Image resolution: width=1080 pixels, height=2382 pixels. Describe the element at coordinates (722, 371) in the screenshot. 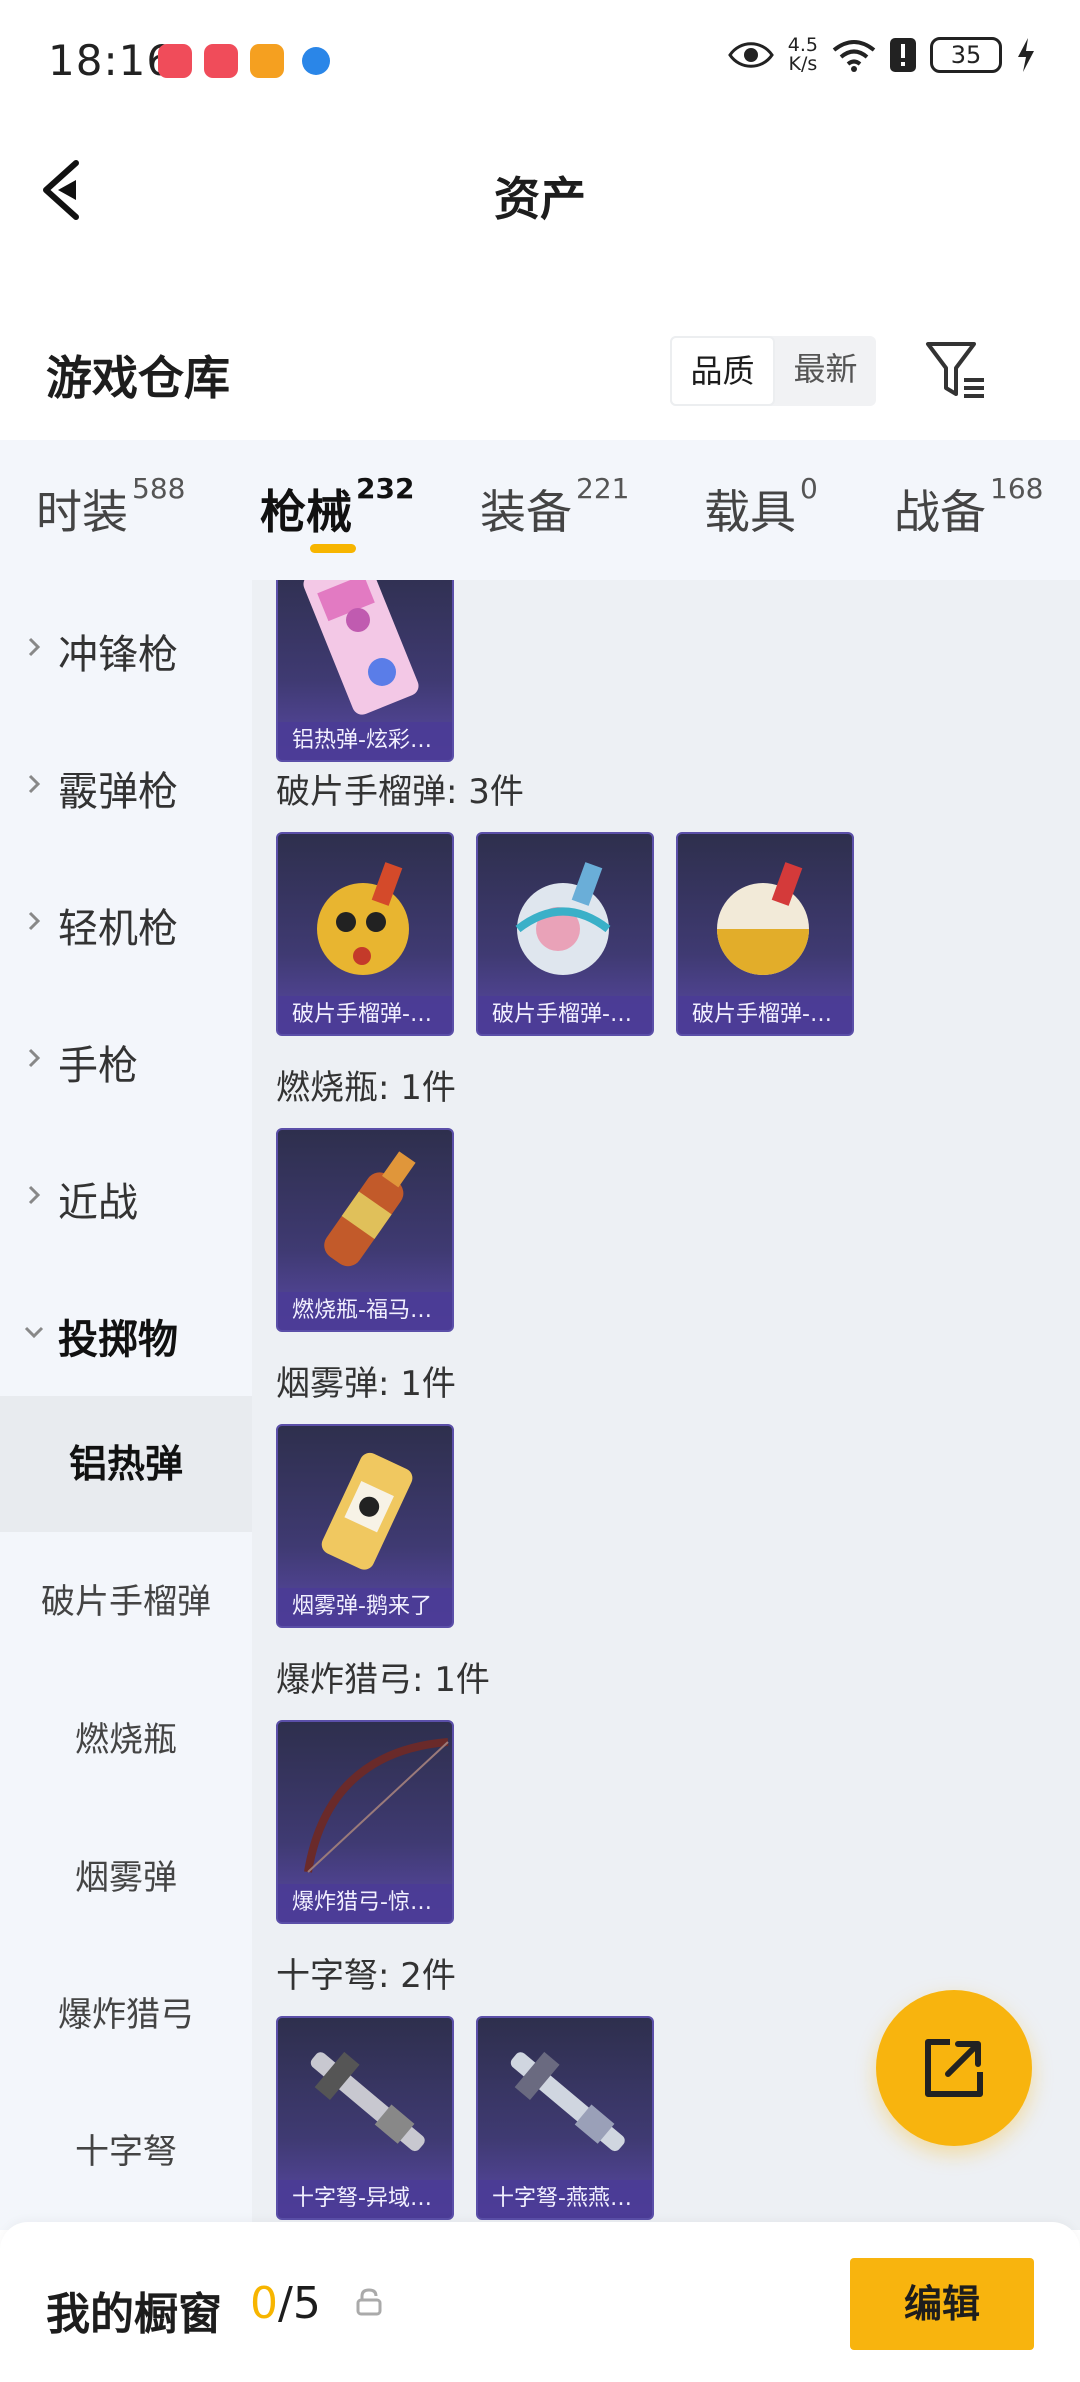

I see `sort-by-quality: 品质` at that location.